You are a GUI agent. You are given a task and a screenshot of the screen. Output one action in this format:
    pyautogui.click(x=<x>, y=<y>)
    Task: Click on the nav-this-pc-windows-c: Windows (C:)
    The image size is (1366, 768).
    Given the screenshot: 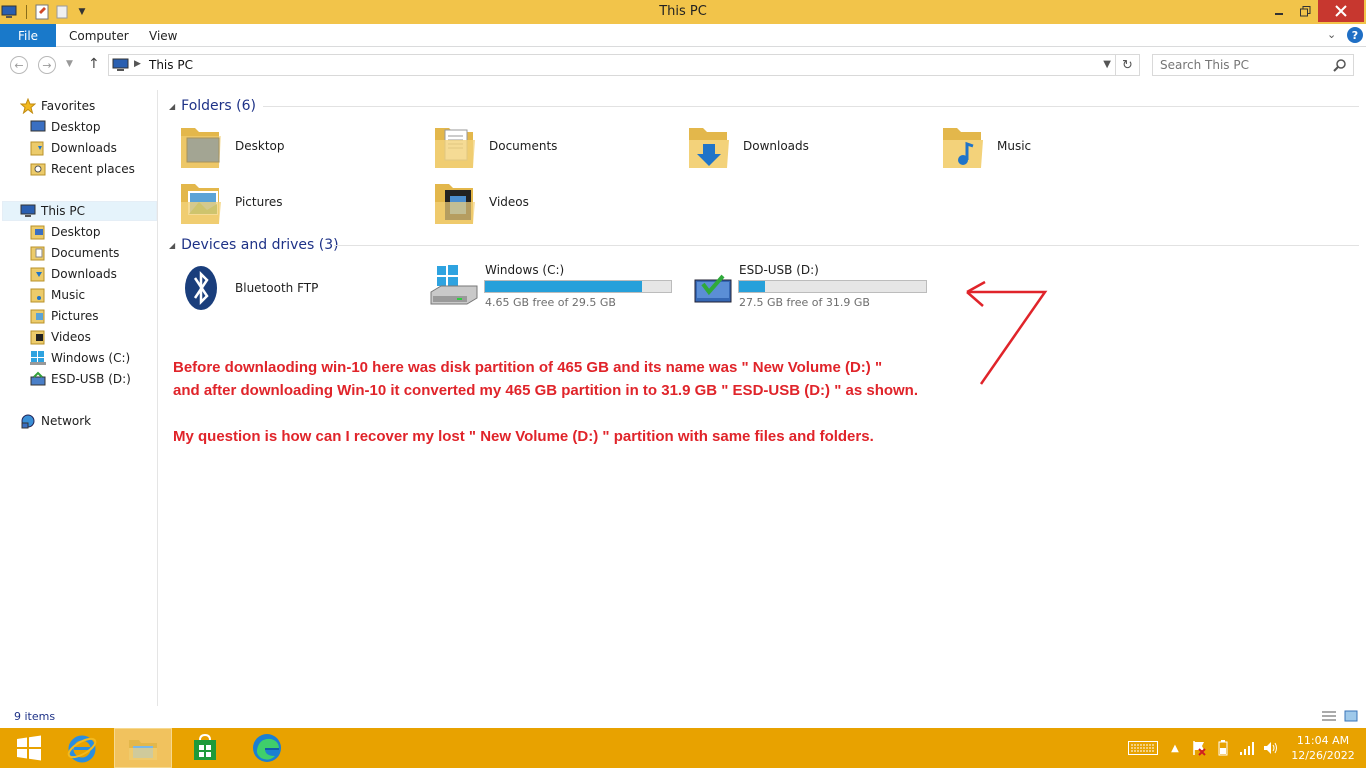 What is the action you would take?
    pyautogui.click(x=80, y=358)
    